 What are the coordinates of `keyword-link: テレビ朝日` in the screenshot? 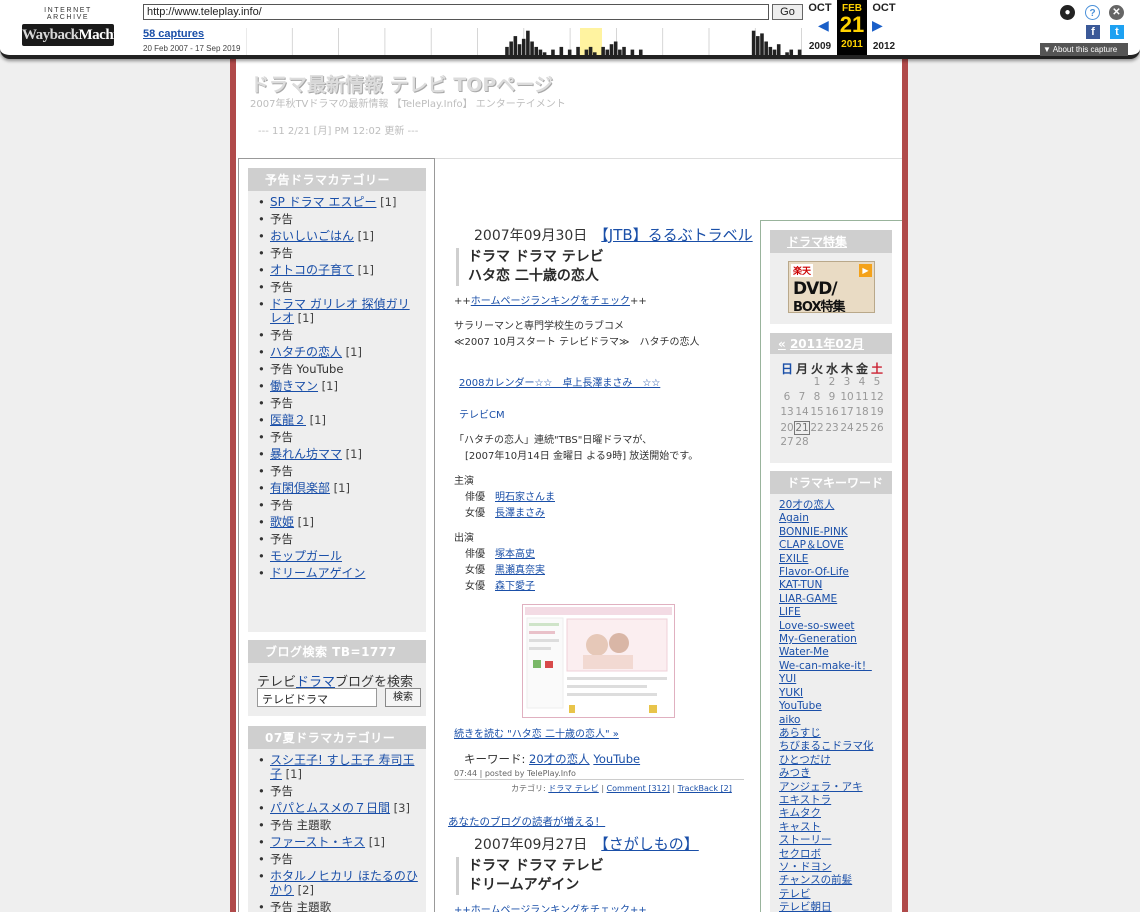 It's located at (826, 906).